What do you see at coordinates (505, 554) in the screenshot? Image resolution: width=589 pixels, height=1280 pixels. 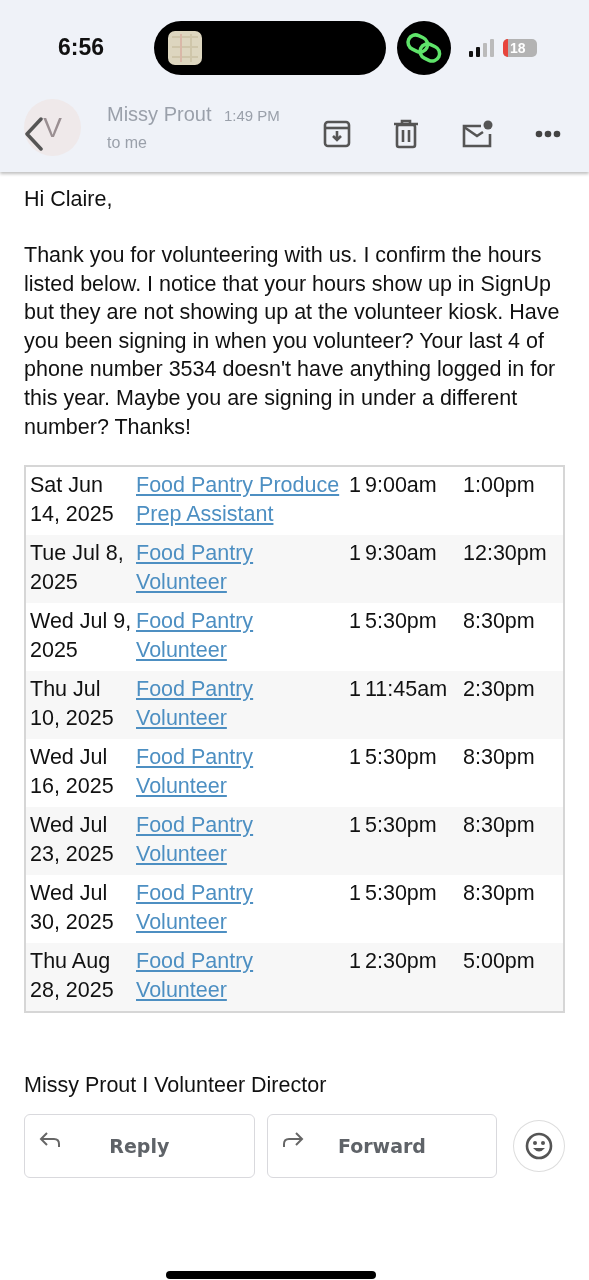 I see `end-time-cell-text: 12:30pm` at bounding box center [505, 554].